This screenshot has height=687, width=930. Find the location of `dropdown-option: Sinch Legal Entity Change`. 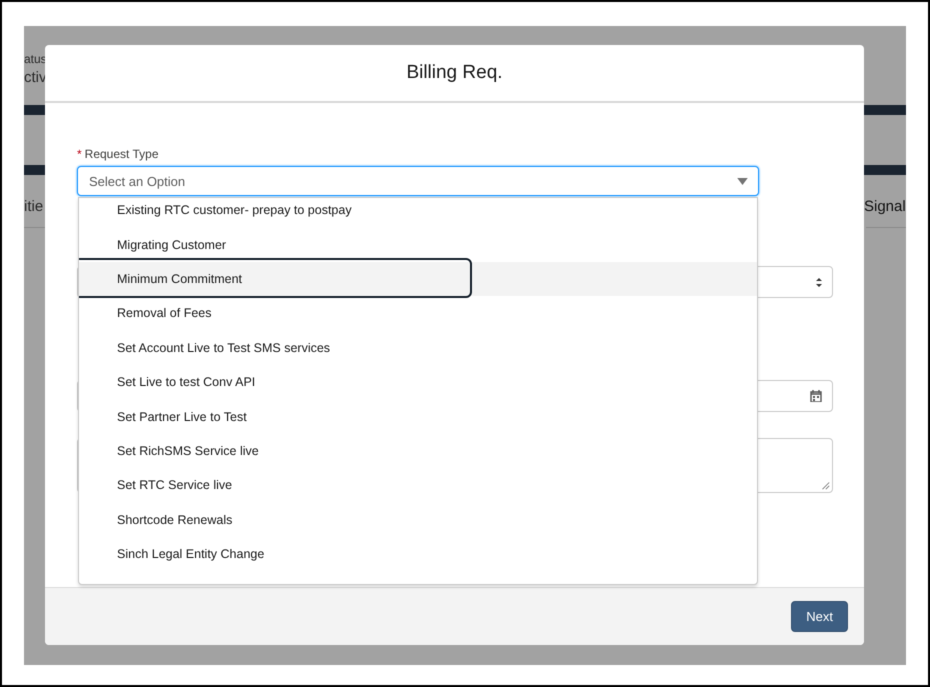

dropdown-option: Sinch Legal Entity Change is located at coordinates (418, 554).